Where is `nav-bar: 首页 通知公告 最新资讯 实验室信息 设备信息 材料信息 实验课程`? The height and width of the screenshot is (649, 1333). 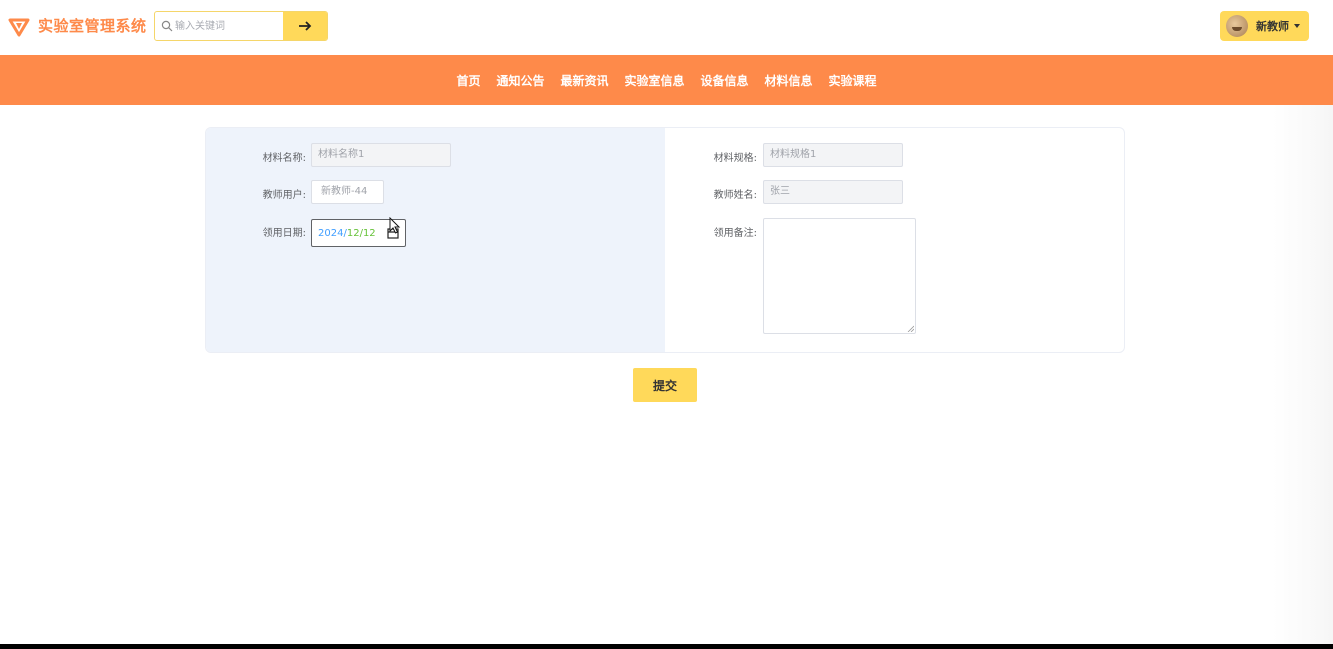
nav-bar: 首页 通知公告 最新资讯 实验室信息 设备信息 材料信息 实验课程 is located at coordinates (666, 80).